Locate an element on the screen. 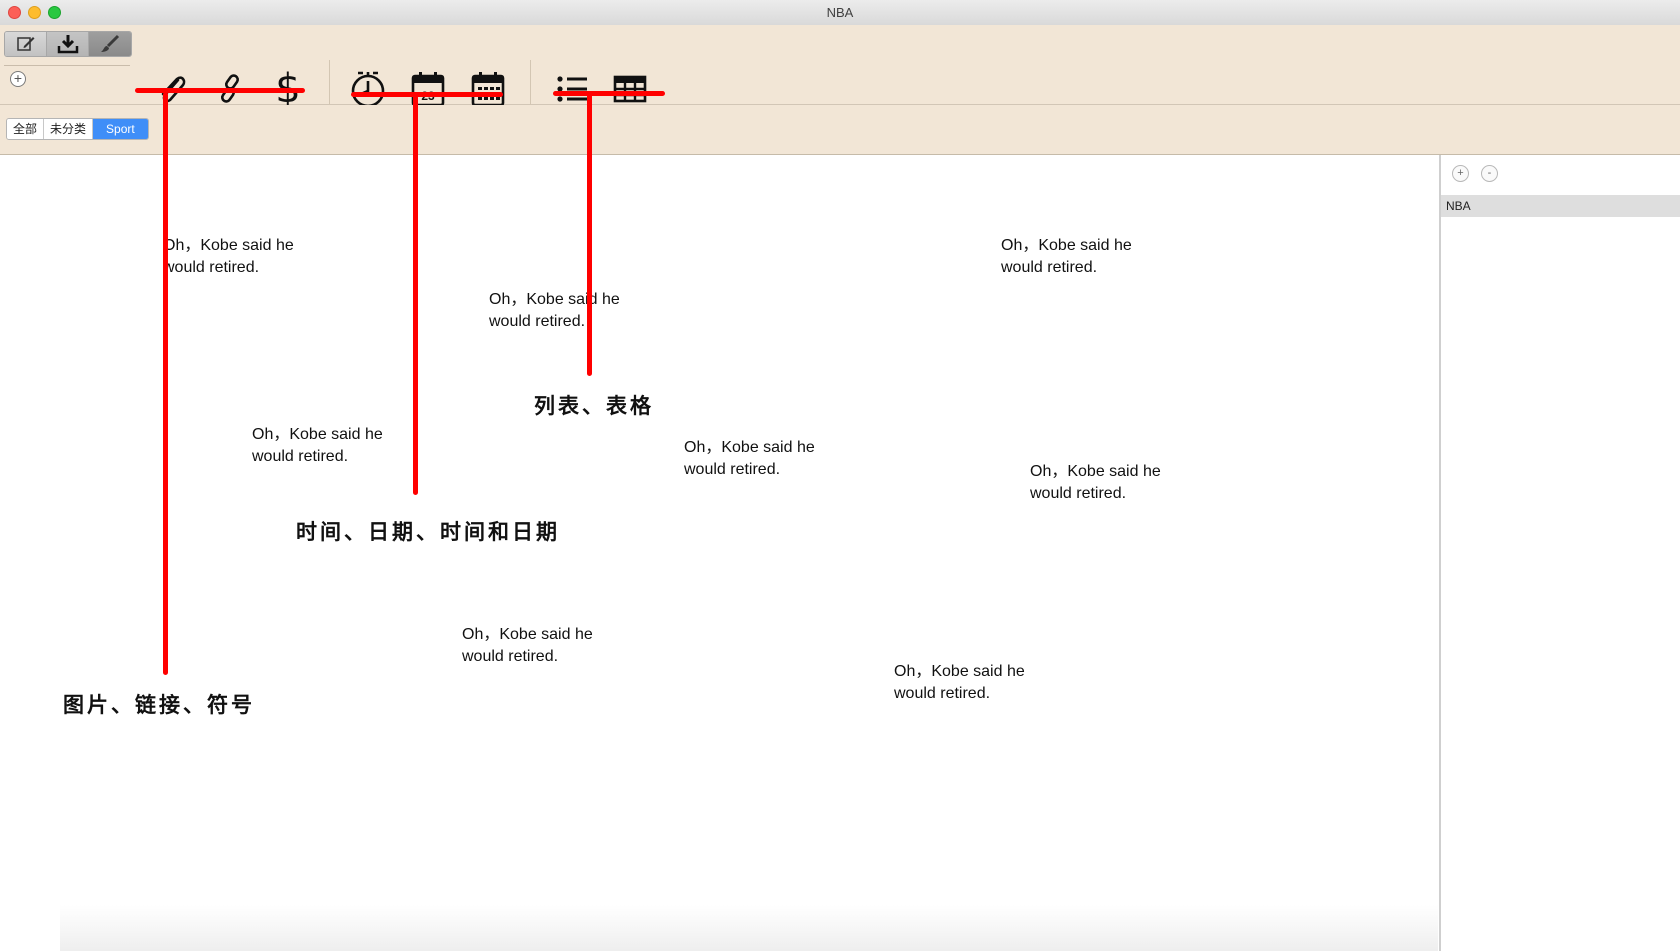  canvas-bottom-shade is located at coordinates (749, 928).